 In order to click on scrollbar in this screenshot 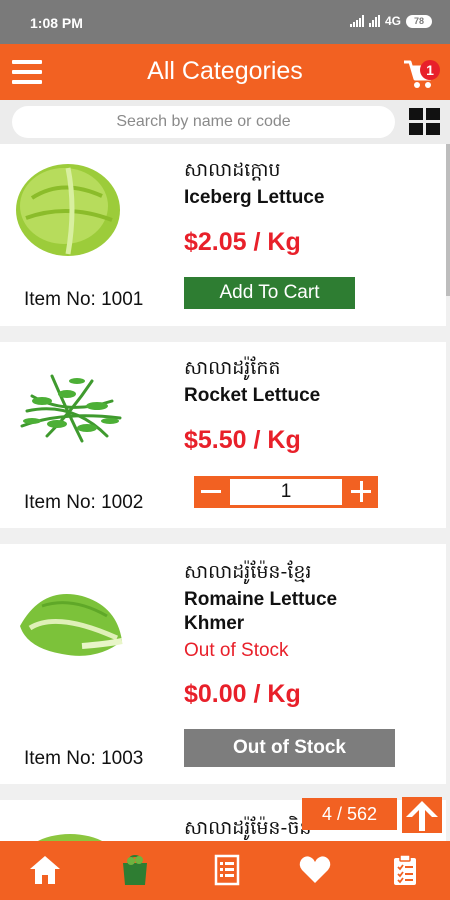, I will do `click(448, 220)`.